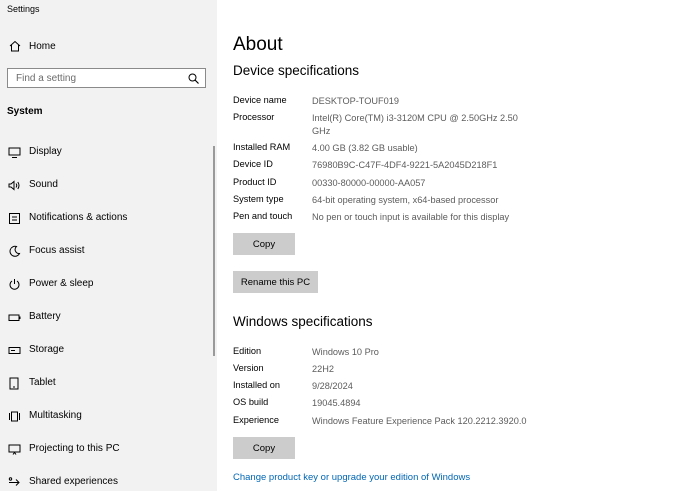 The image size is (700, 491). Describe the element at coordinates (323, 369) in the screenshot. I see `spec-value: 22H2` at that location.